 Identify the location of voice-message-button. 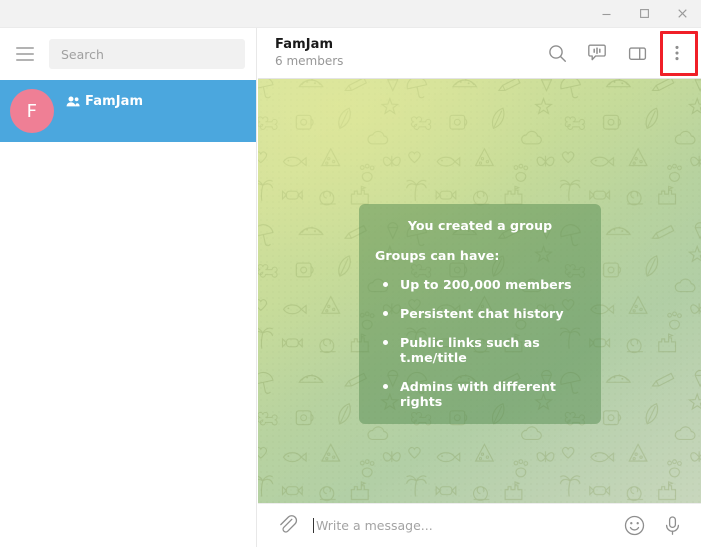
(672, 526).